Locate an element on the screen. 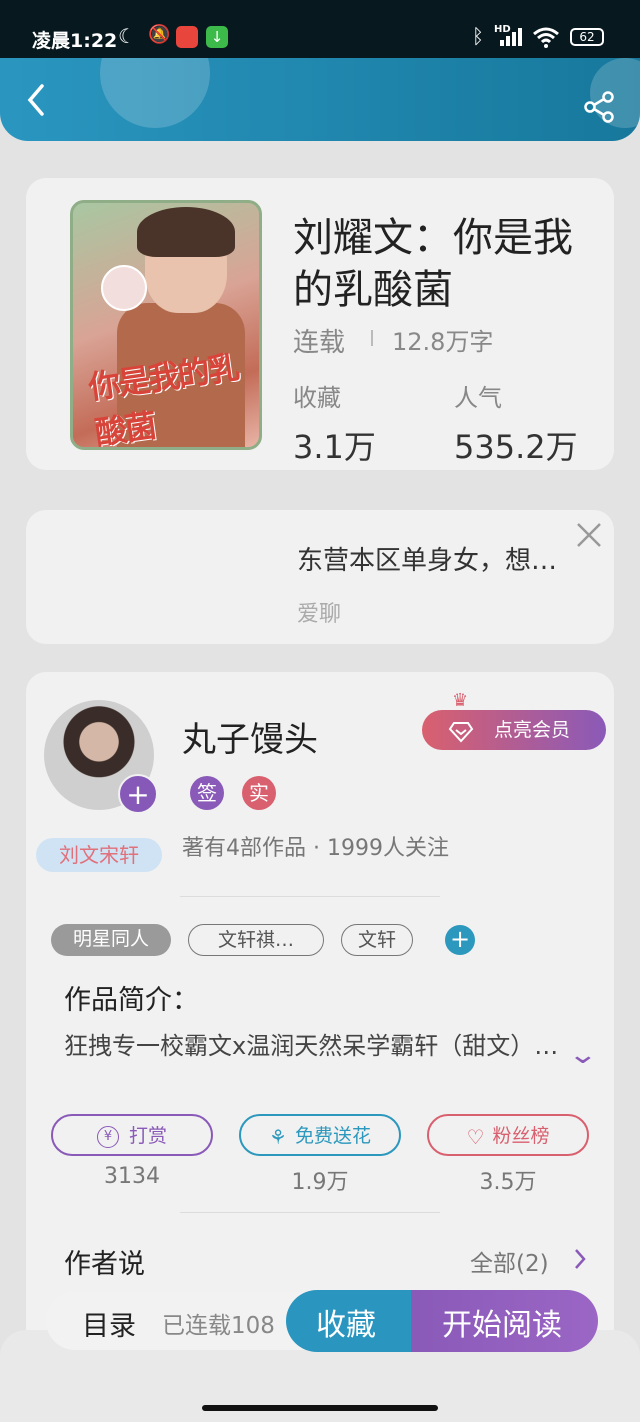 Image resolution: width=640 pixels, height=1422 pixels. header-decoration is located at coordinates (155, 93).